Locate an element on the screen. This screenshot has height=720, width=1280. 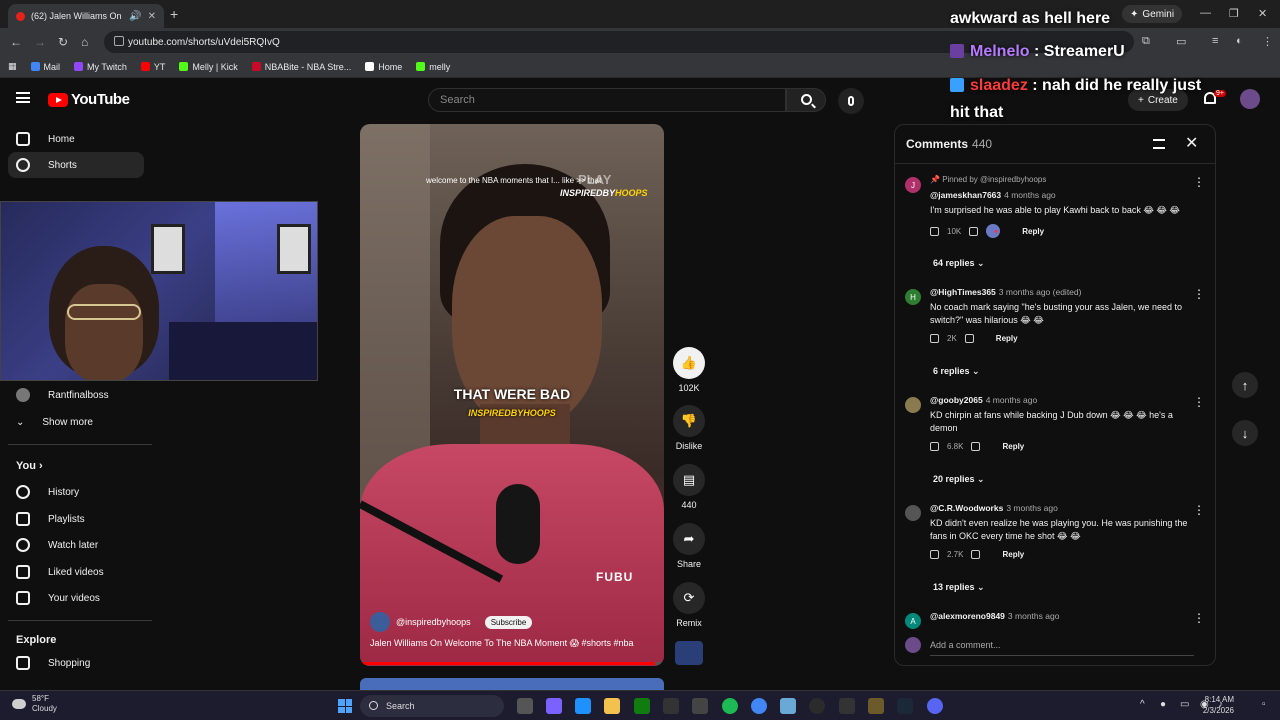
back-icon: ← is located at coordinates (16, 42).